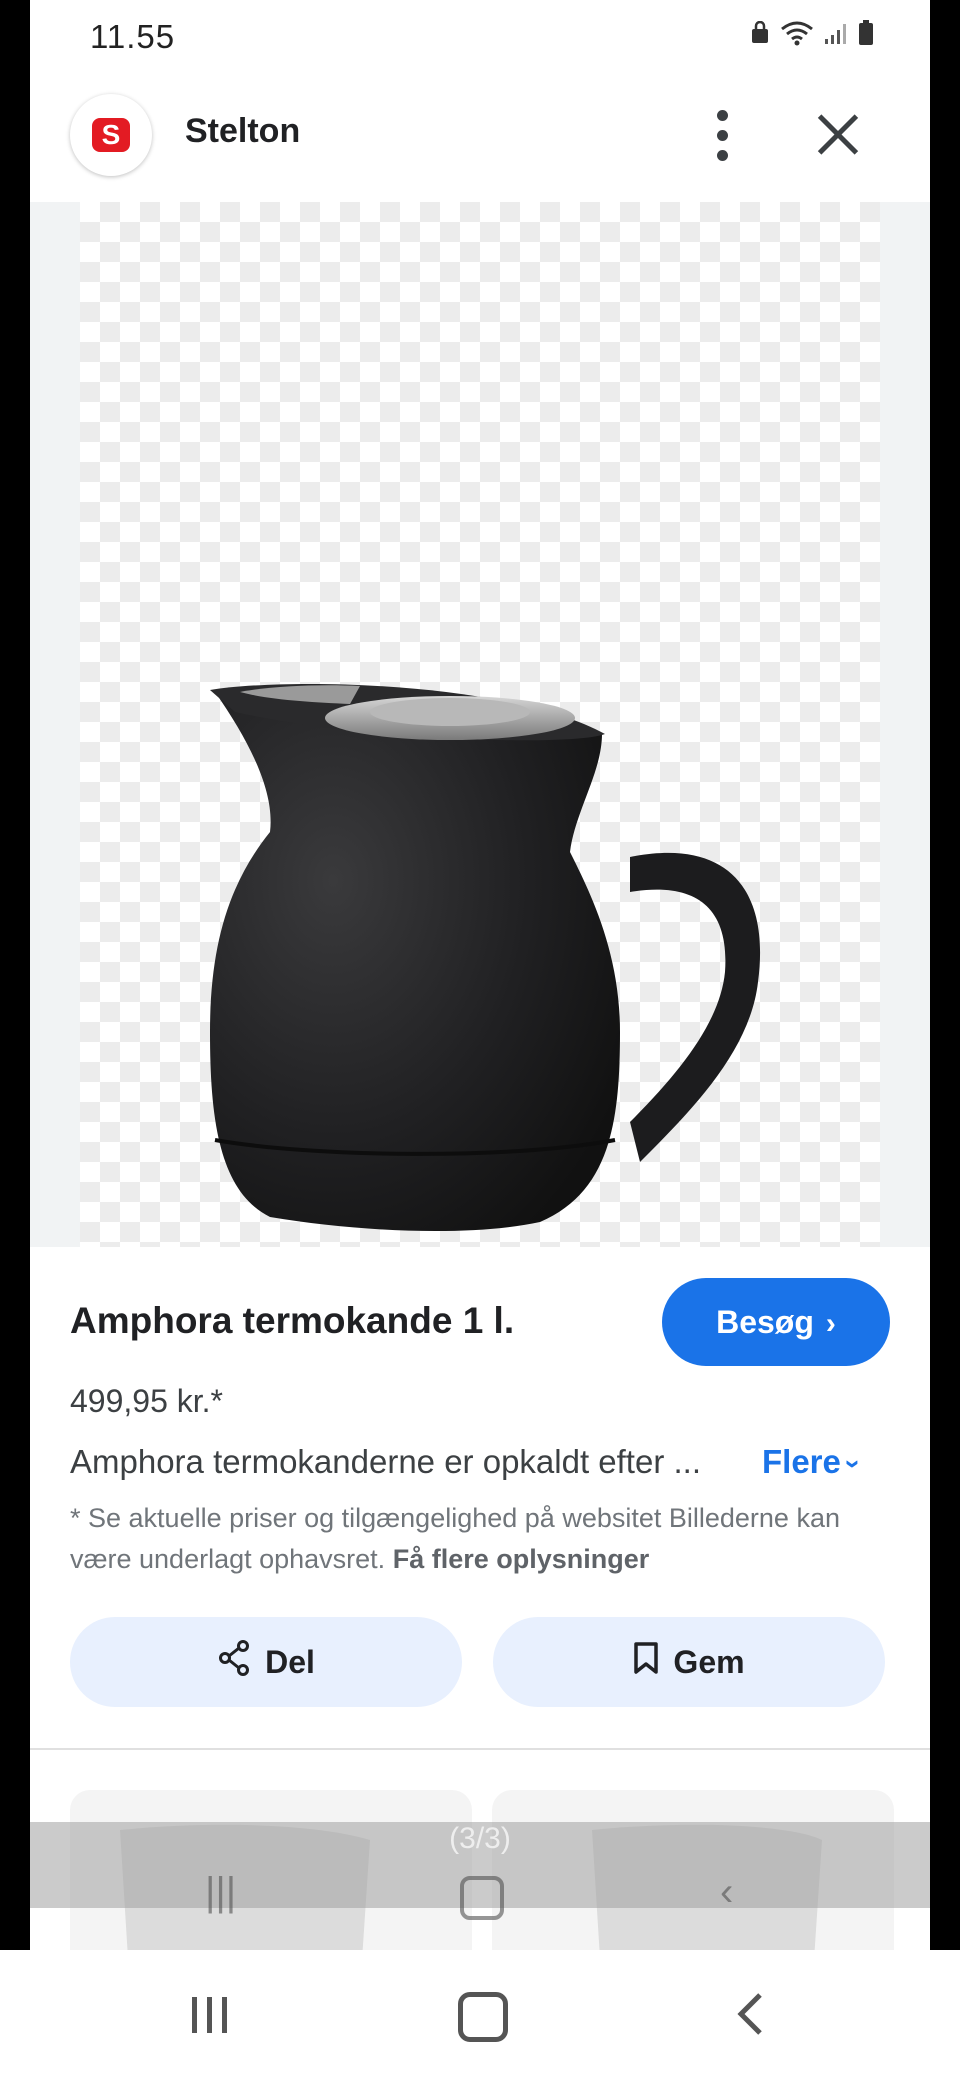 This screenshot has height=2080, width=960. I want to click on save-button: Gem, so click(689, 1662).